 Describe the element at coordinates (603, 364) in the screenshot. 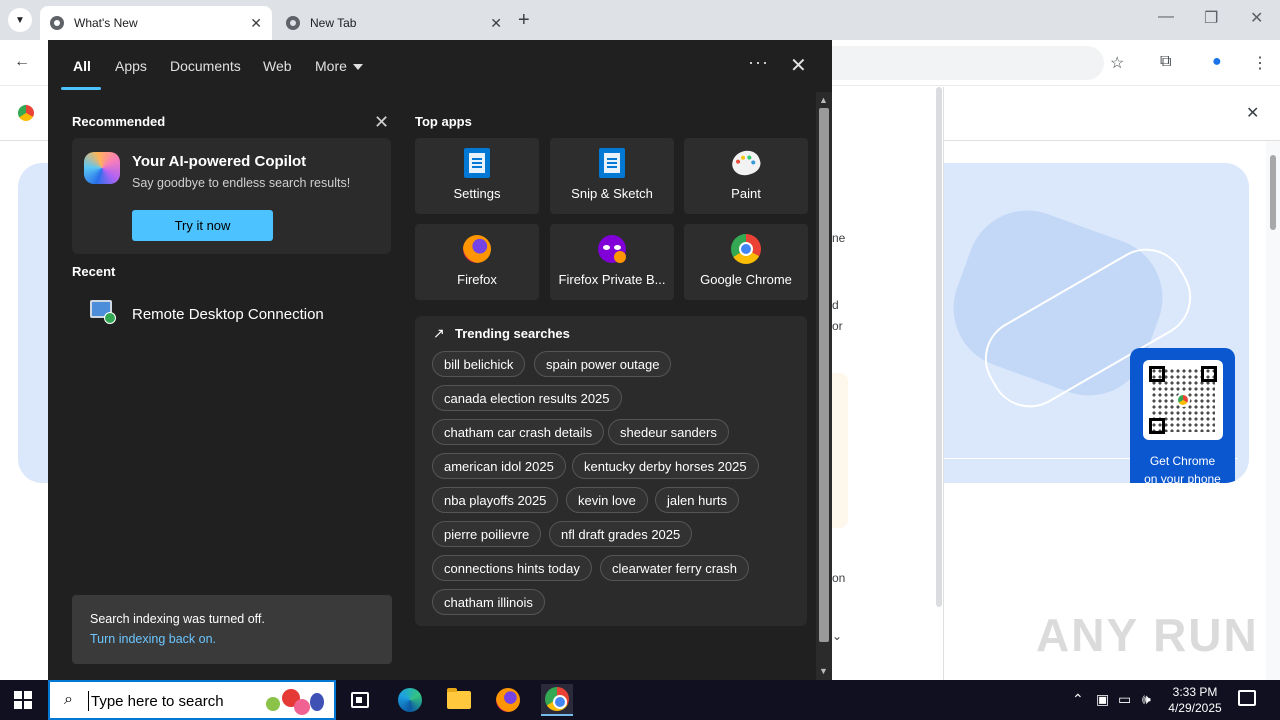

I see `trending-chip: spain power outage` at that location.